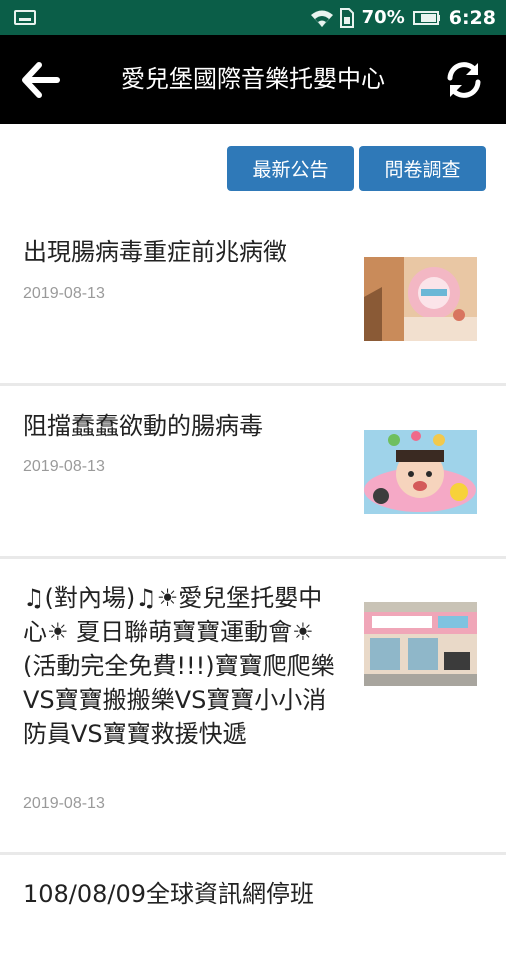  Describe the element at coordinates (426, 18) in the screenshot. I see `battery-icon` at that location.